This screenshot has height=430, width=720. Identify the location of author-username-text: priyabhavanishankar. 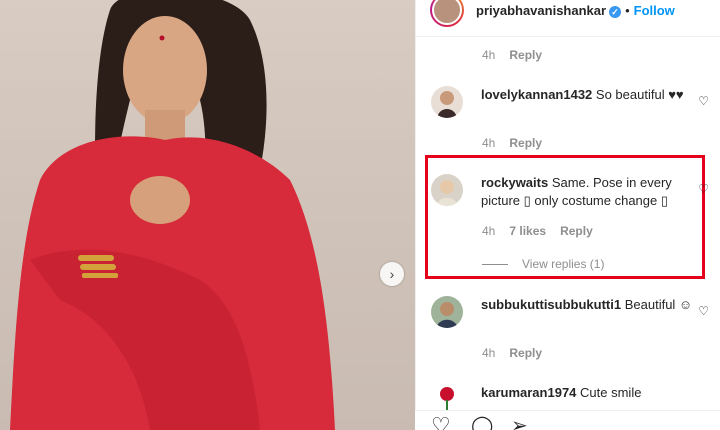
(541, 10).